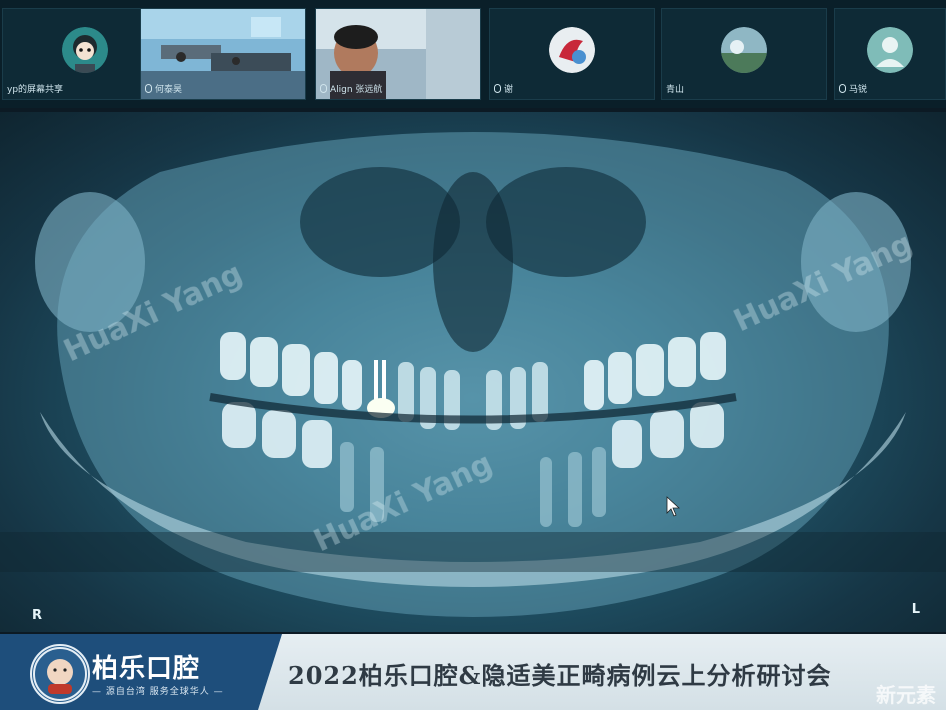 This screenshot has height=710, width=946. What do you see at coordinates (163, 88) in the screenshot?
I see `participant-name: 何泰昊` at bounding box center [163, 88].